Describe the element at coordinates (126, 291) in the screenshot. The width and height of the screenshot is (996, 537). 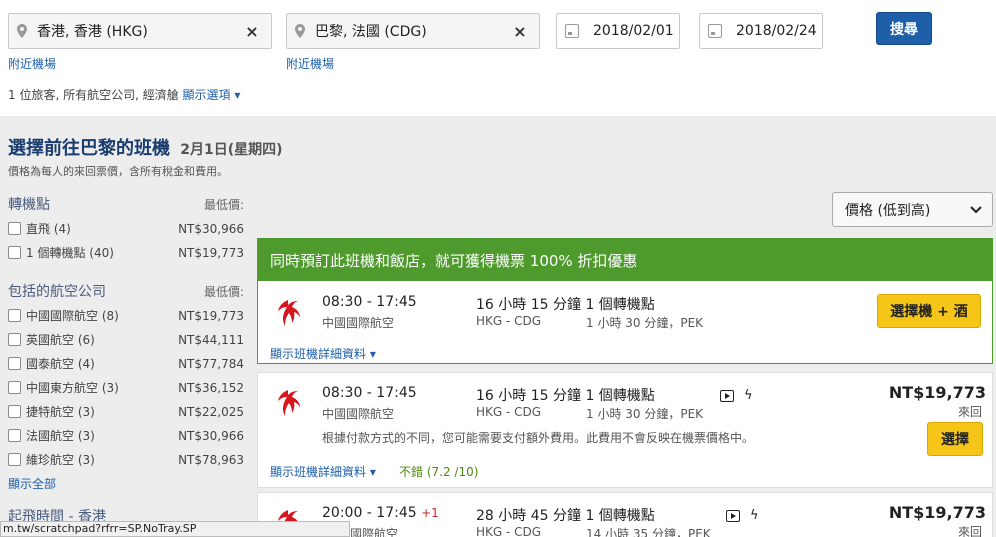
I see `airlines-filter-header: 包括的航空公司 最低價:` at that location.